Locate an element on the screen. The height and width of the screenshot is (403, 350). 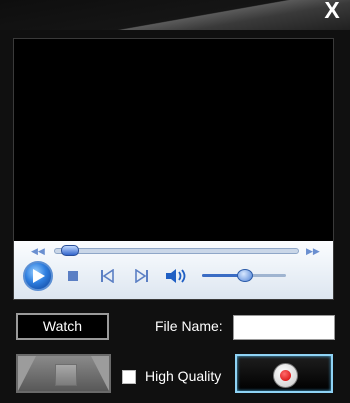
filename-input is located at coordinates (284, 327).